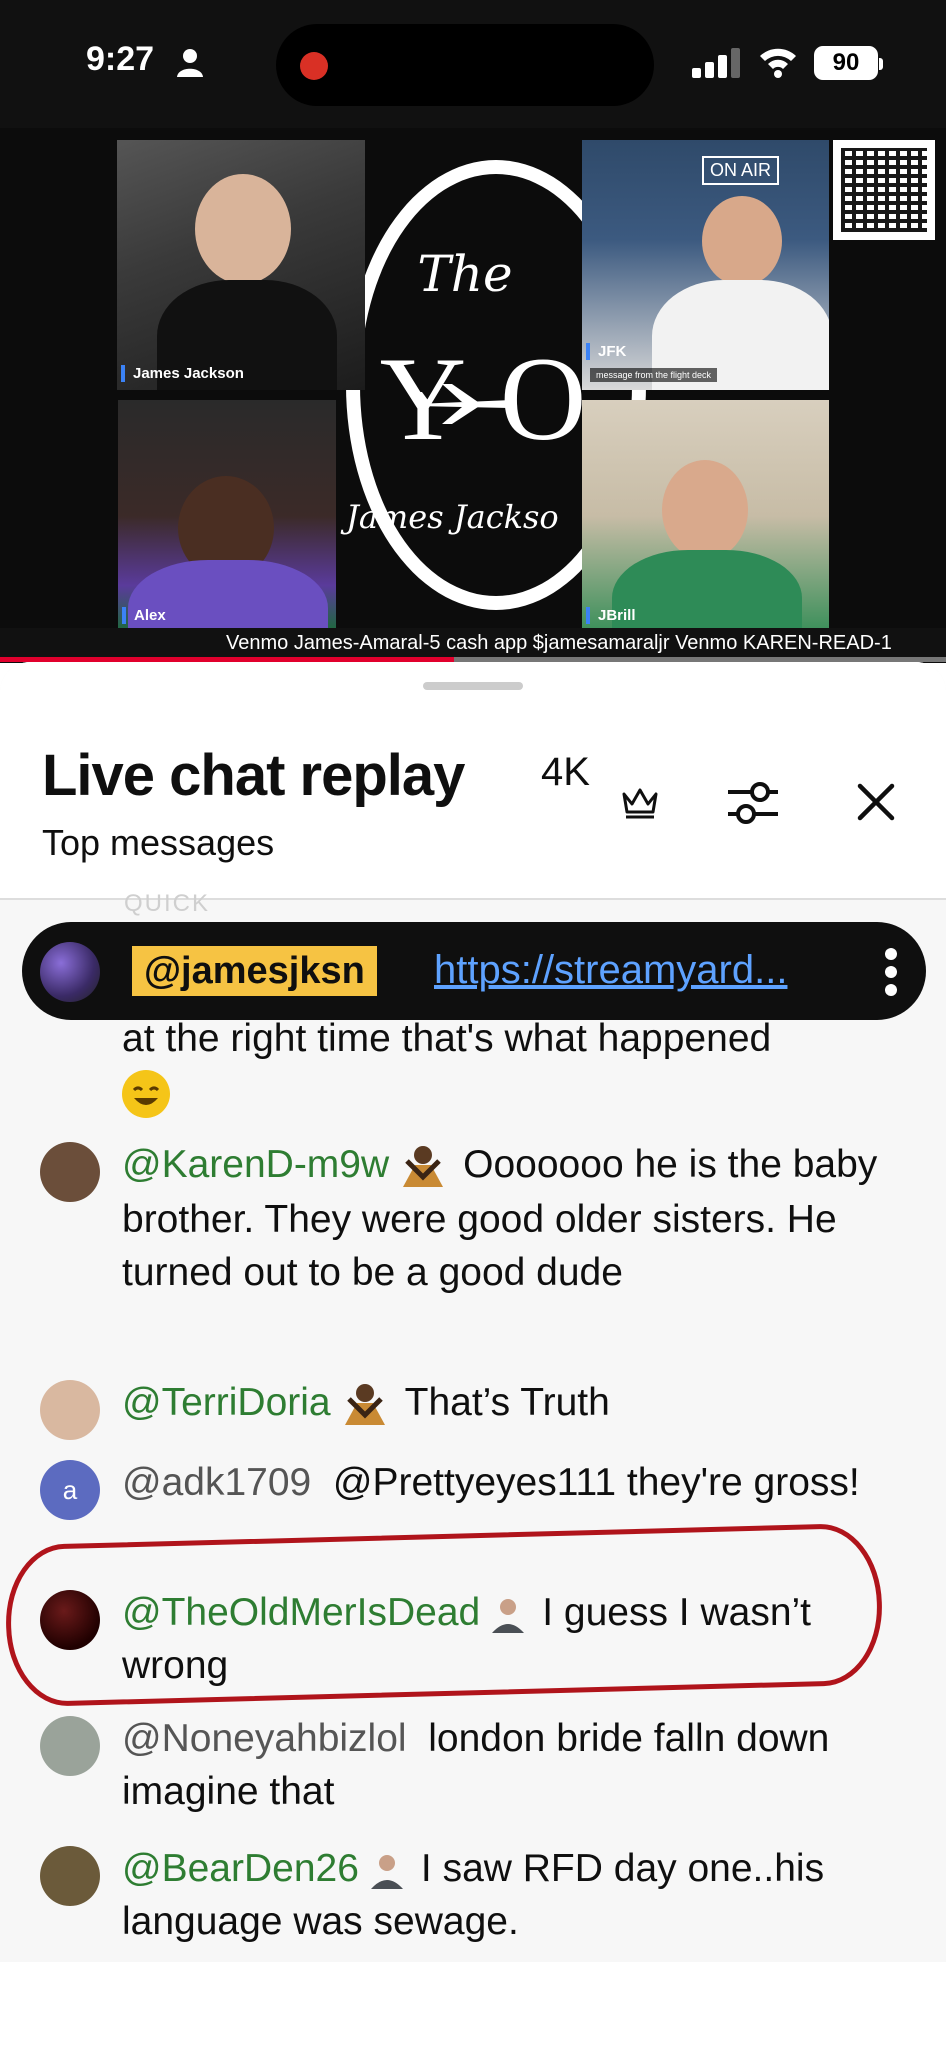  Describe the element at coordinates (120, 59) in the screenshot. I see `clock: 9:27` at that location.